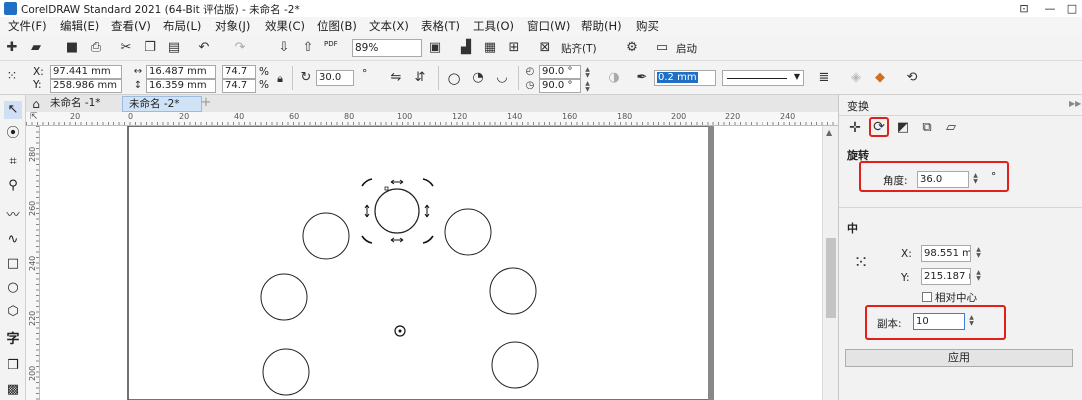 The height and width of the screenshot is (400, 1082). Describe the element at coordinates (959, 358) in the screenshot. I see `apply-button: 应用` at that location.